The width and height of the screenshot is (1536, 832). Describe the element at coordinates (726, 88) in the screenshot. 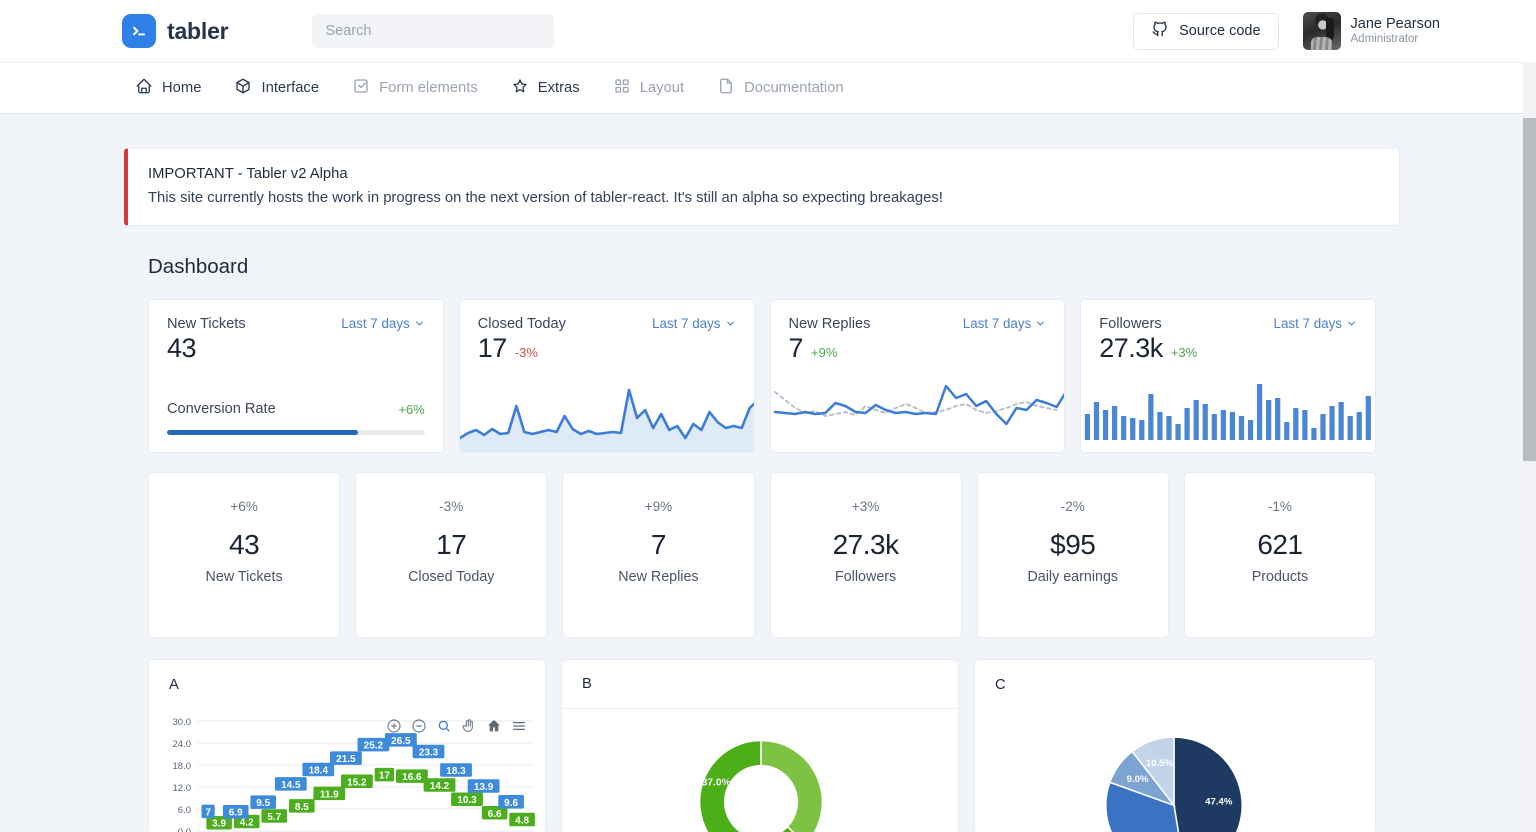

I see `file-icon` at that location.